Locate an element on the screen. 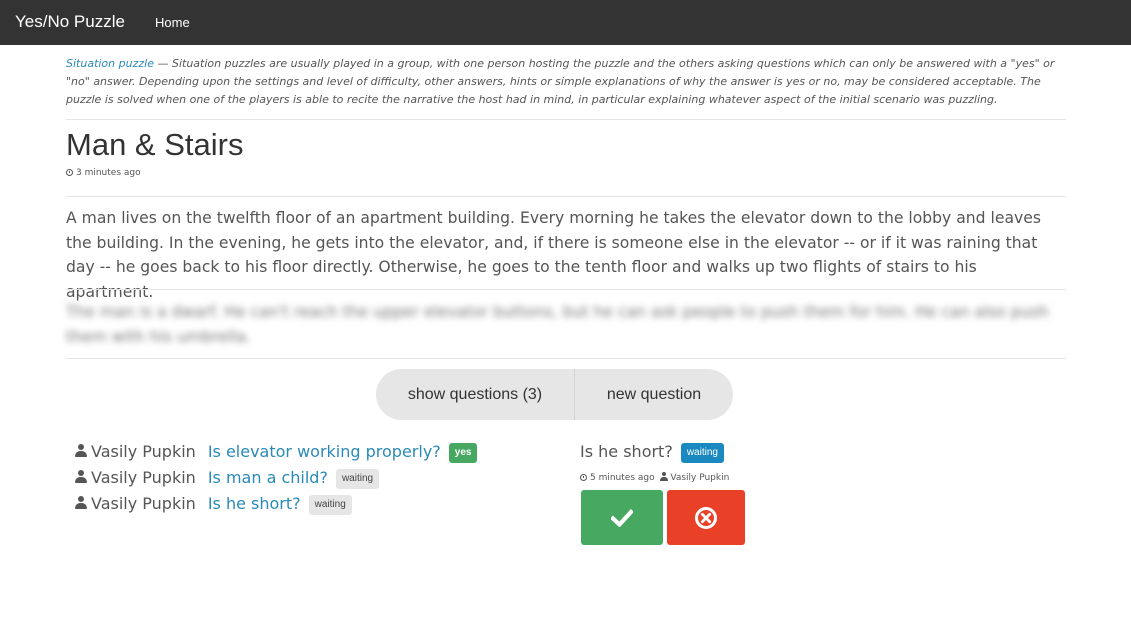 Image resolution: width=1131 pixels, height=633 pixels. selected-question: Is he short? waiting is located at coordinates (652, 452).